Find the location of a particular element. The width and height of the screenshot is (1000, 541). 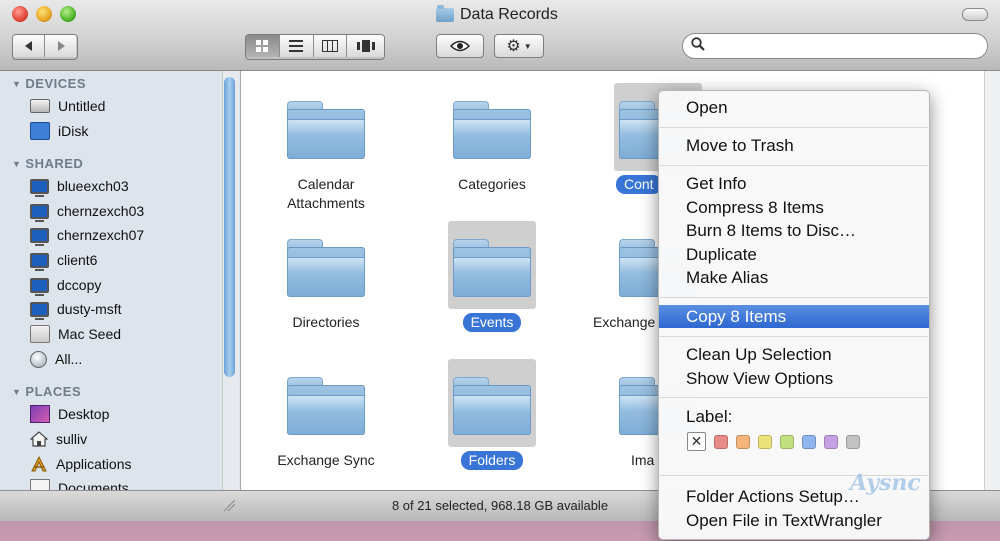

sidebar-item-client6: client6 is located at coordinates (63, 260).